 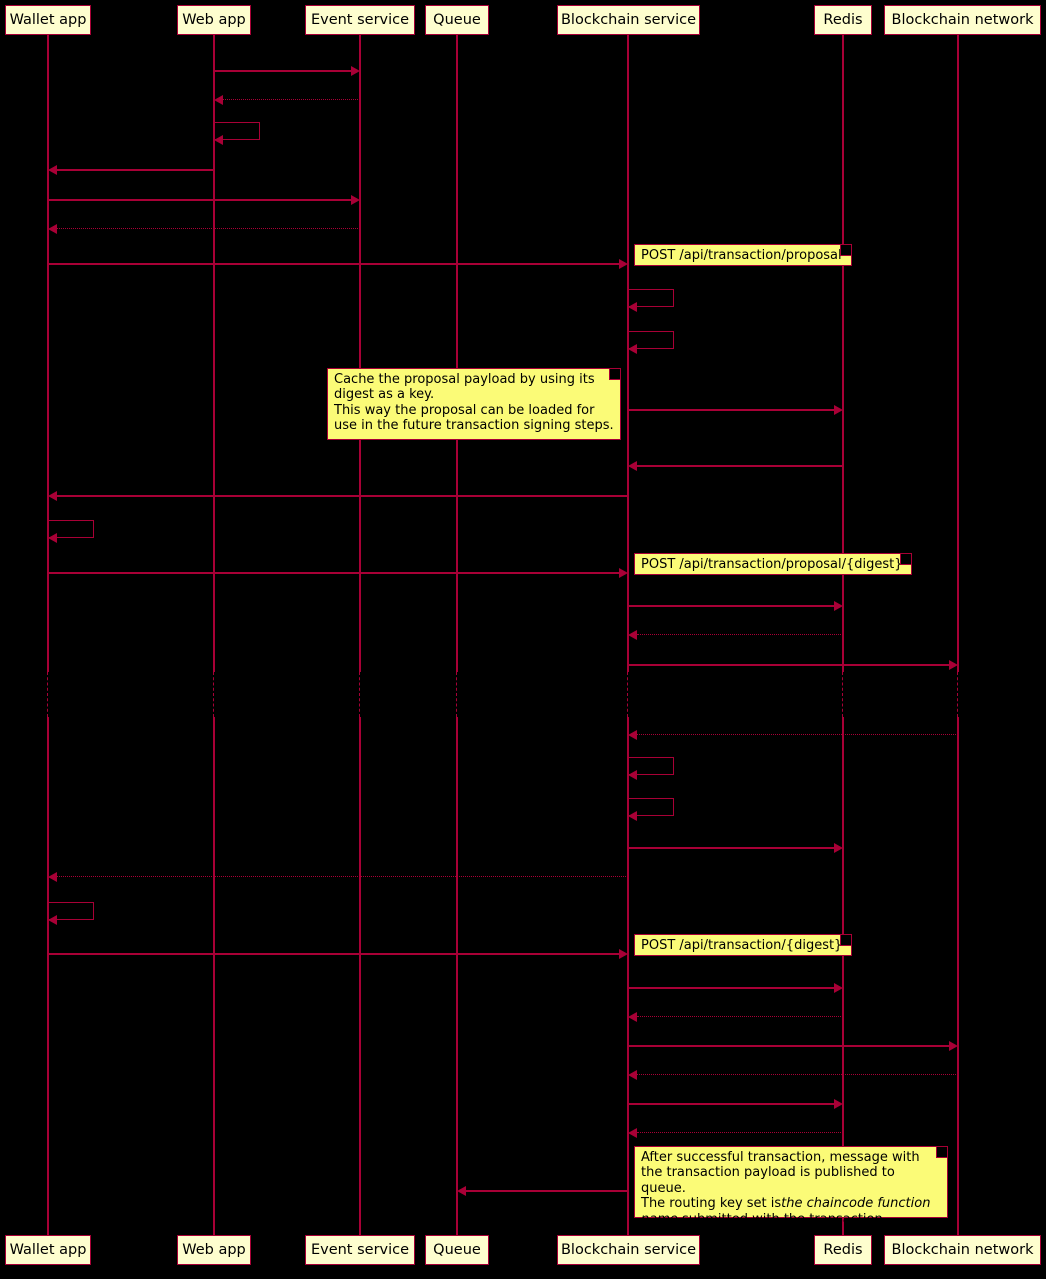 What do you see at coordinates (333, 954) in the screenshot?
I see `message-24-wallet-to-blockchain` at bounding box center [333, 954].